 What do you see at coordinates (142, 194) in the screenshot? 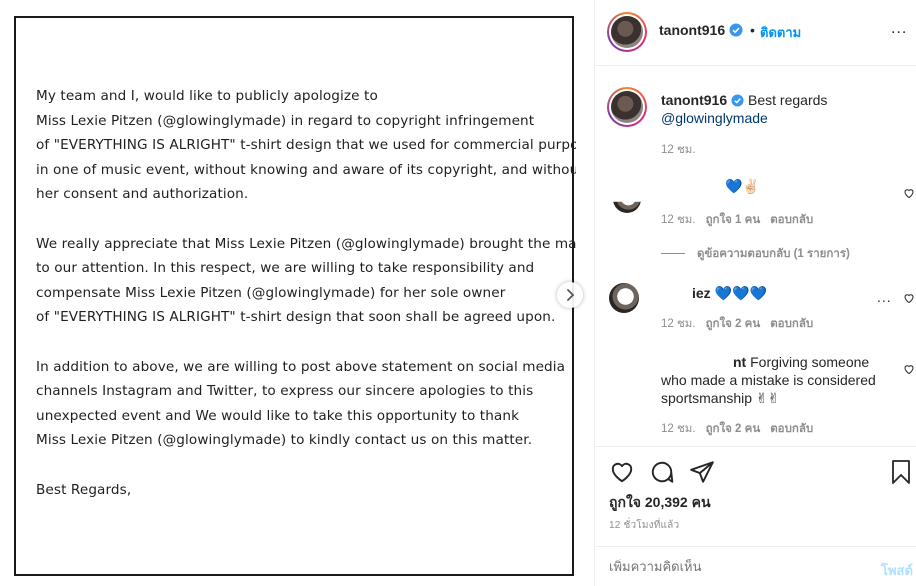
I see `letter-line: her consent and authorization.` at bounding box center [142, 194].